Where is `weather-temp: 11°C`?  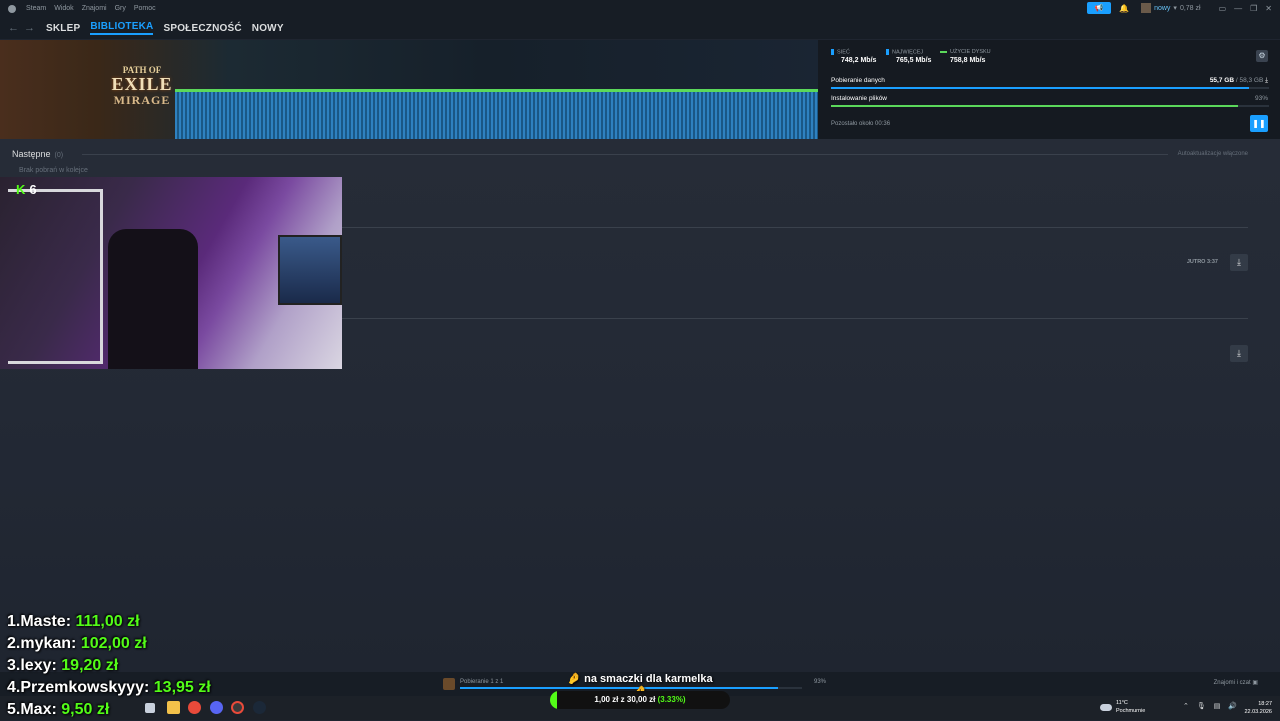
weather-temp: 11°C is located at coordinates (1122, 703).